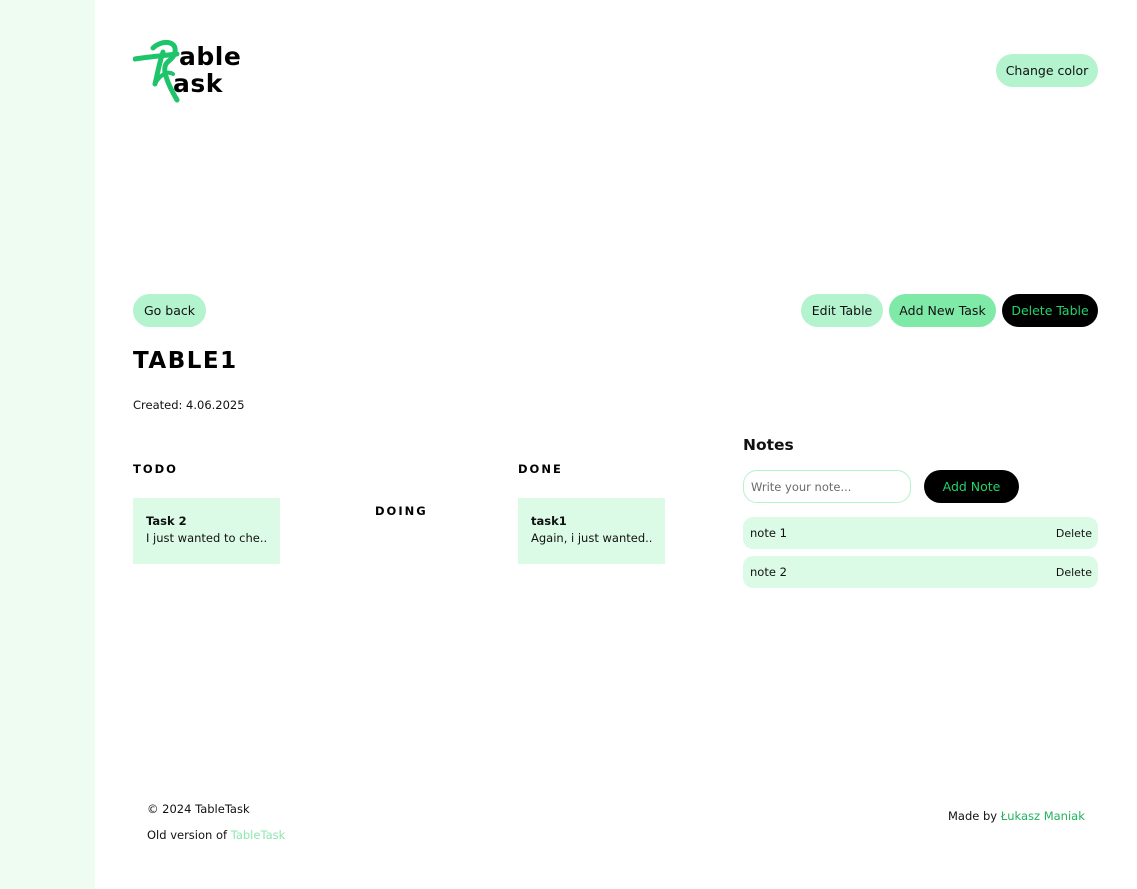 The height and width of the screenshot is (889, 1137). Describe the element at coordinates (974, 816) in the screenshot. I see `made-by-prefix: Made by` at that location.